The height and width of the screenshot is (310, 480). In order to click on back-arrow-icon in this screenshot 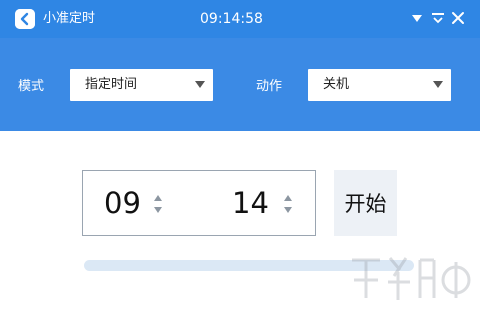, I will do `click(25, 19)`.